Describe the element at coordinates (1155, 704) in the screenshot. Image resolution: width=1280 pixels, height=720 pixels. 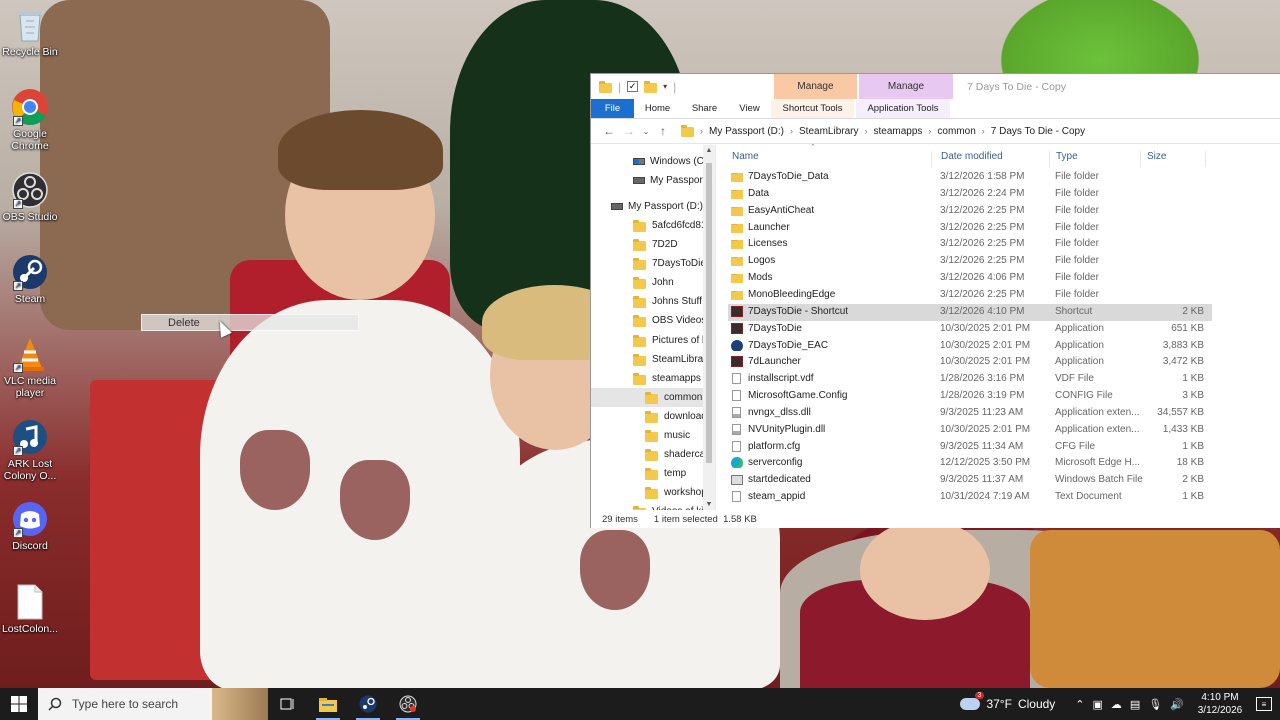
I see `microphone-icon: 🎙` at that location.